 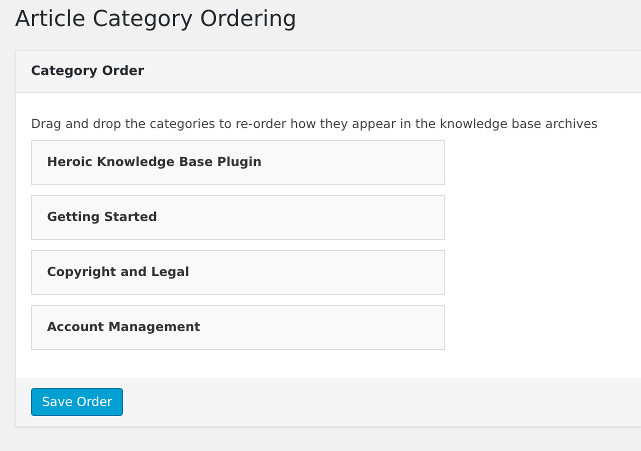 What do you see at coordinates (238, 217) in the screenshot?
I see `category-item: Getting Started` at bounding box center [238, 217].